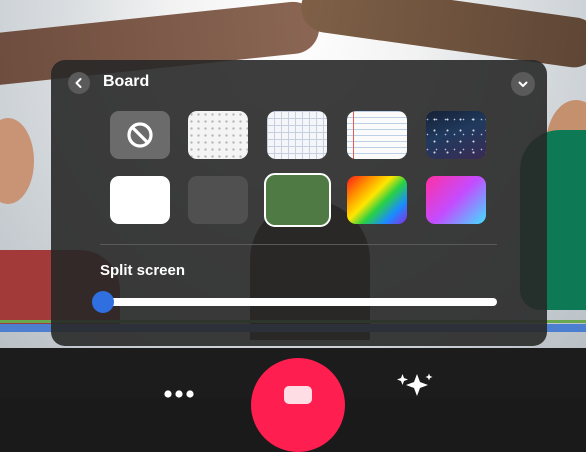  Describe the element at coordinates (297, 200) in the screenshot. I see `background-green-tile` at that location.